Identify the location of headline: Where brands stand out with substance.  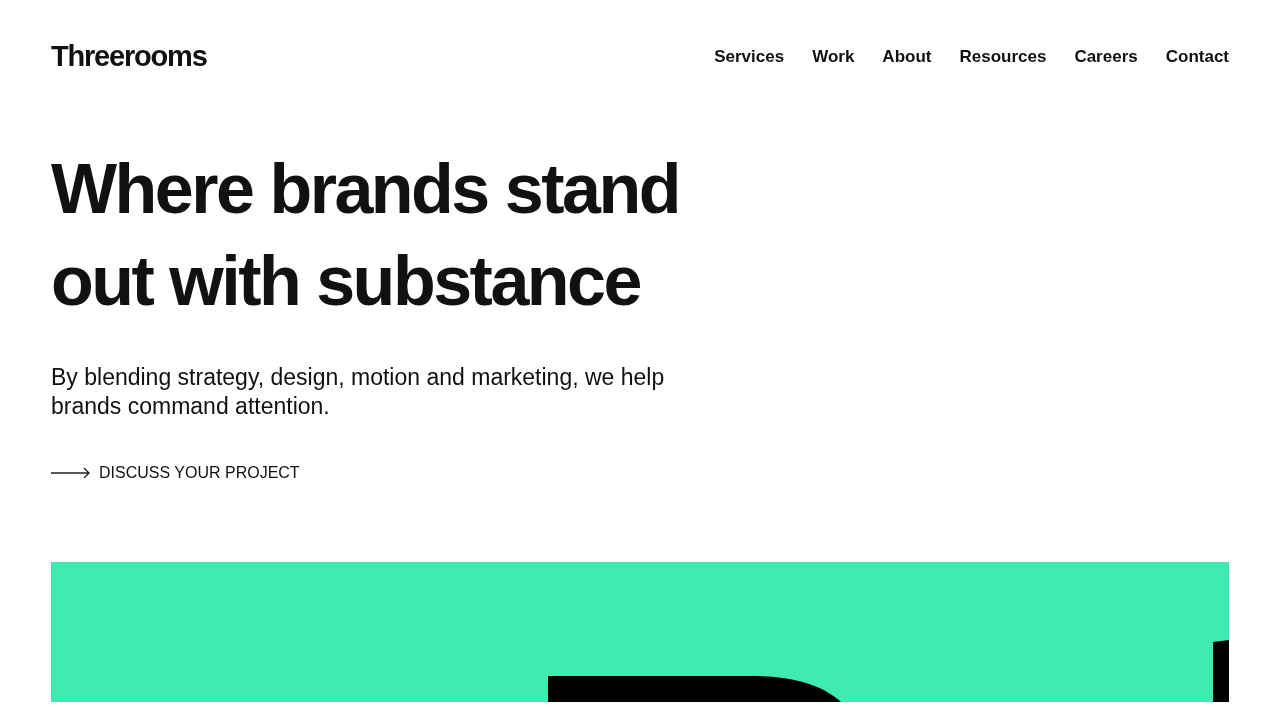
(365, 235).